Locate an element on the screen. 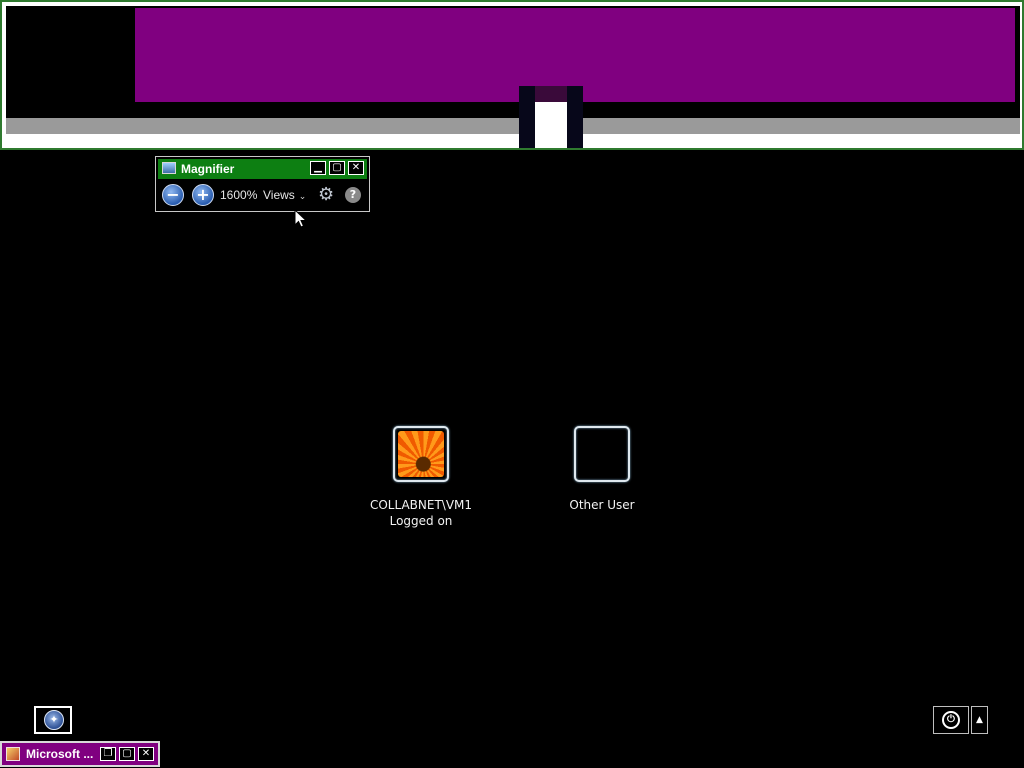  zoom-out-button: − is located at coordinates (173, 195).